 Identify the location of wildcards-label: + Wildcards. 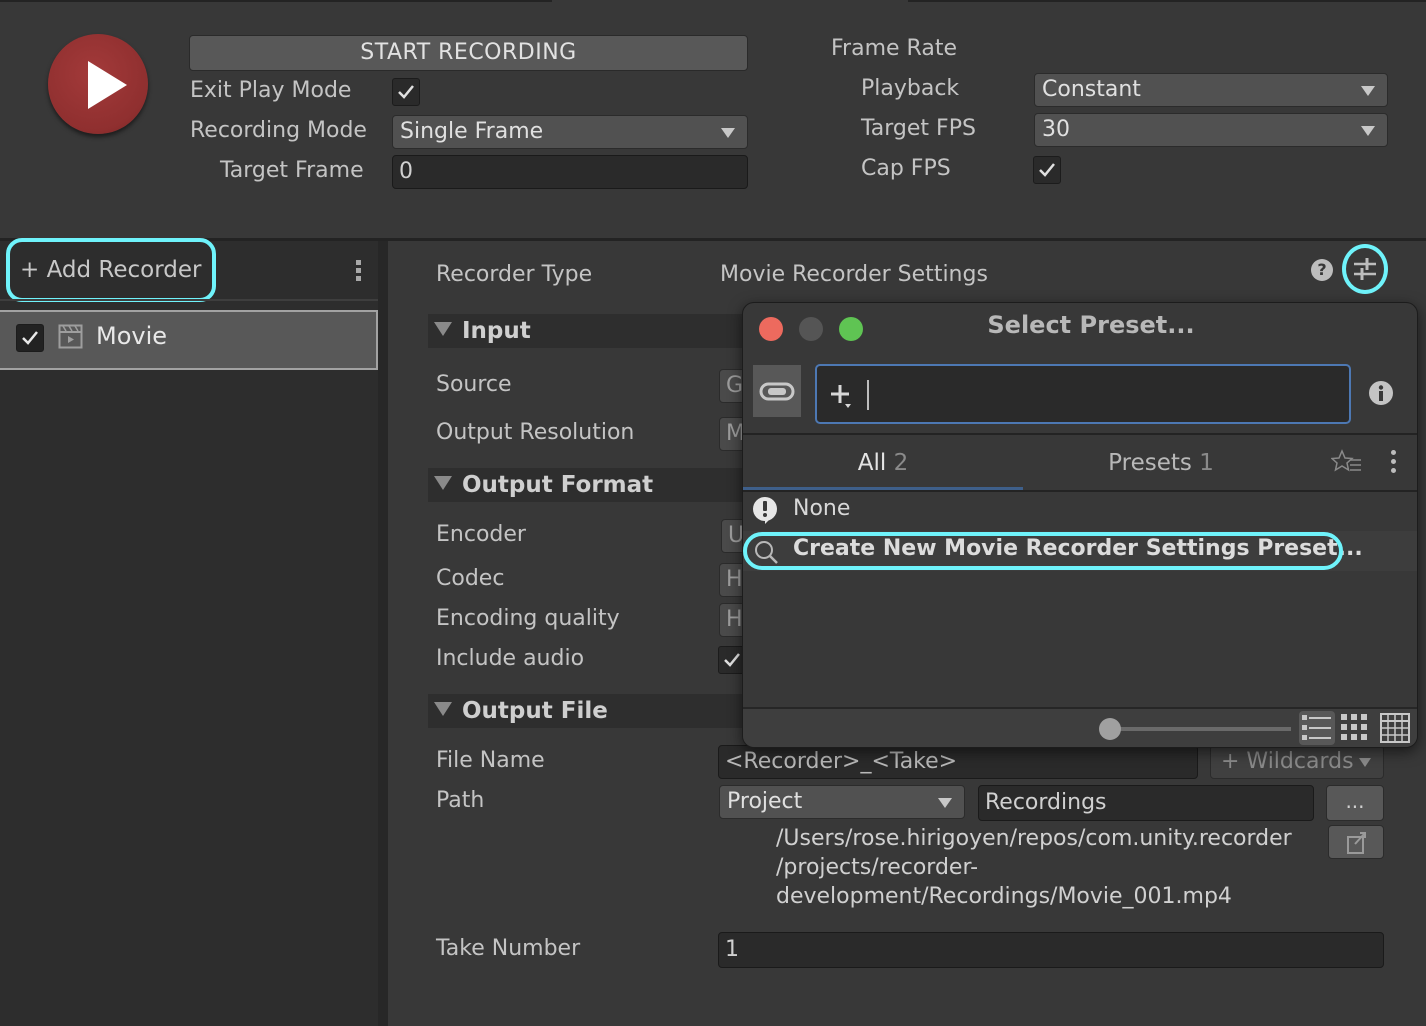
(1287, 761).